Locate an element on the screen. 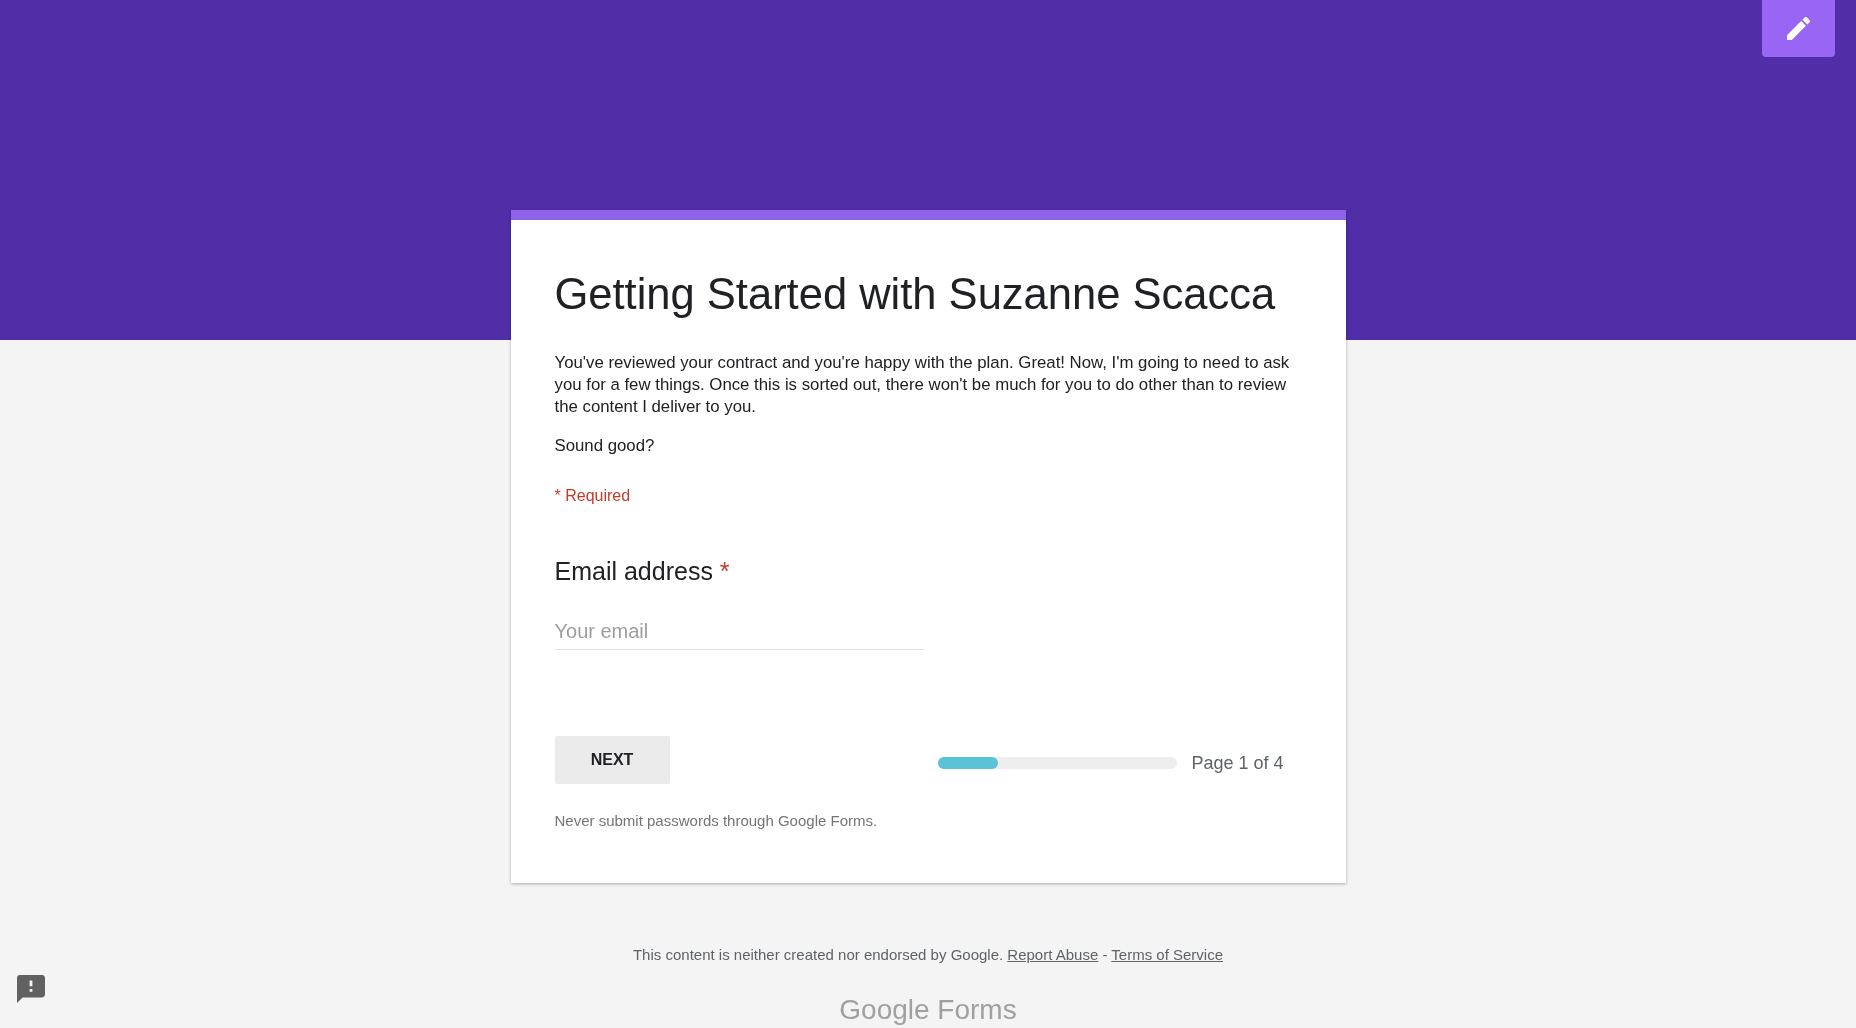 Image resolution: width=1856 pixels, height=1028 pixels. pencil-icon is located at coordinates (1798, 28).